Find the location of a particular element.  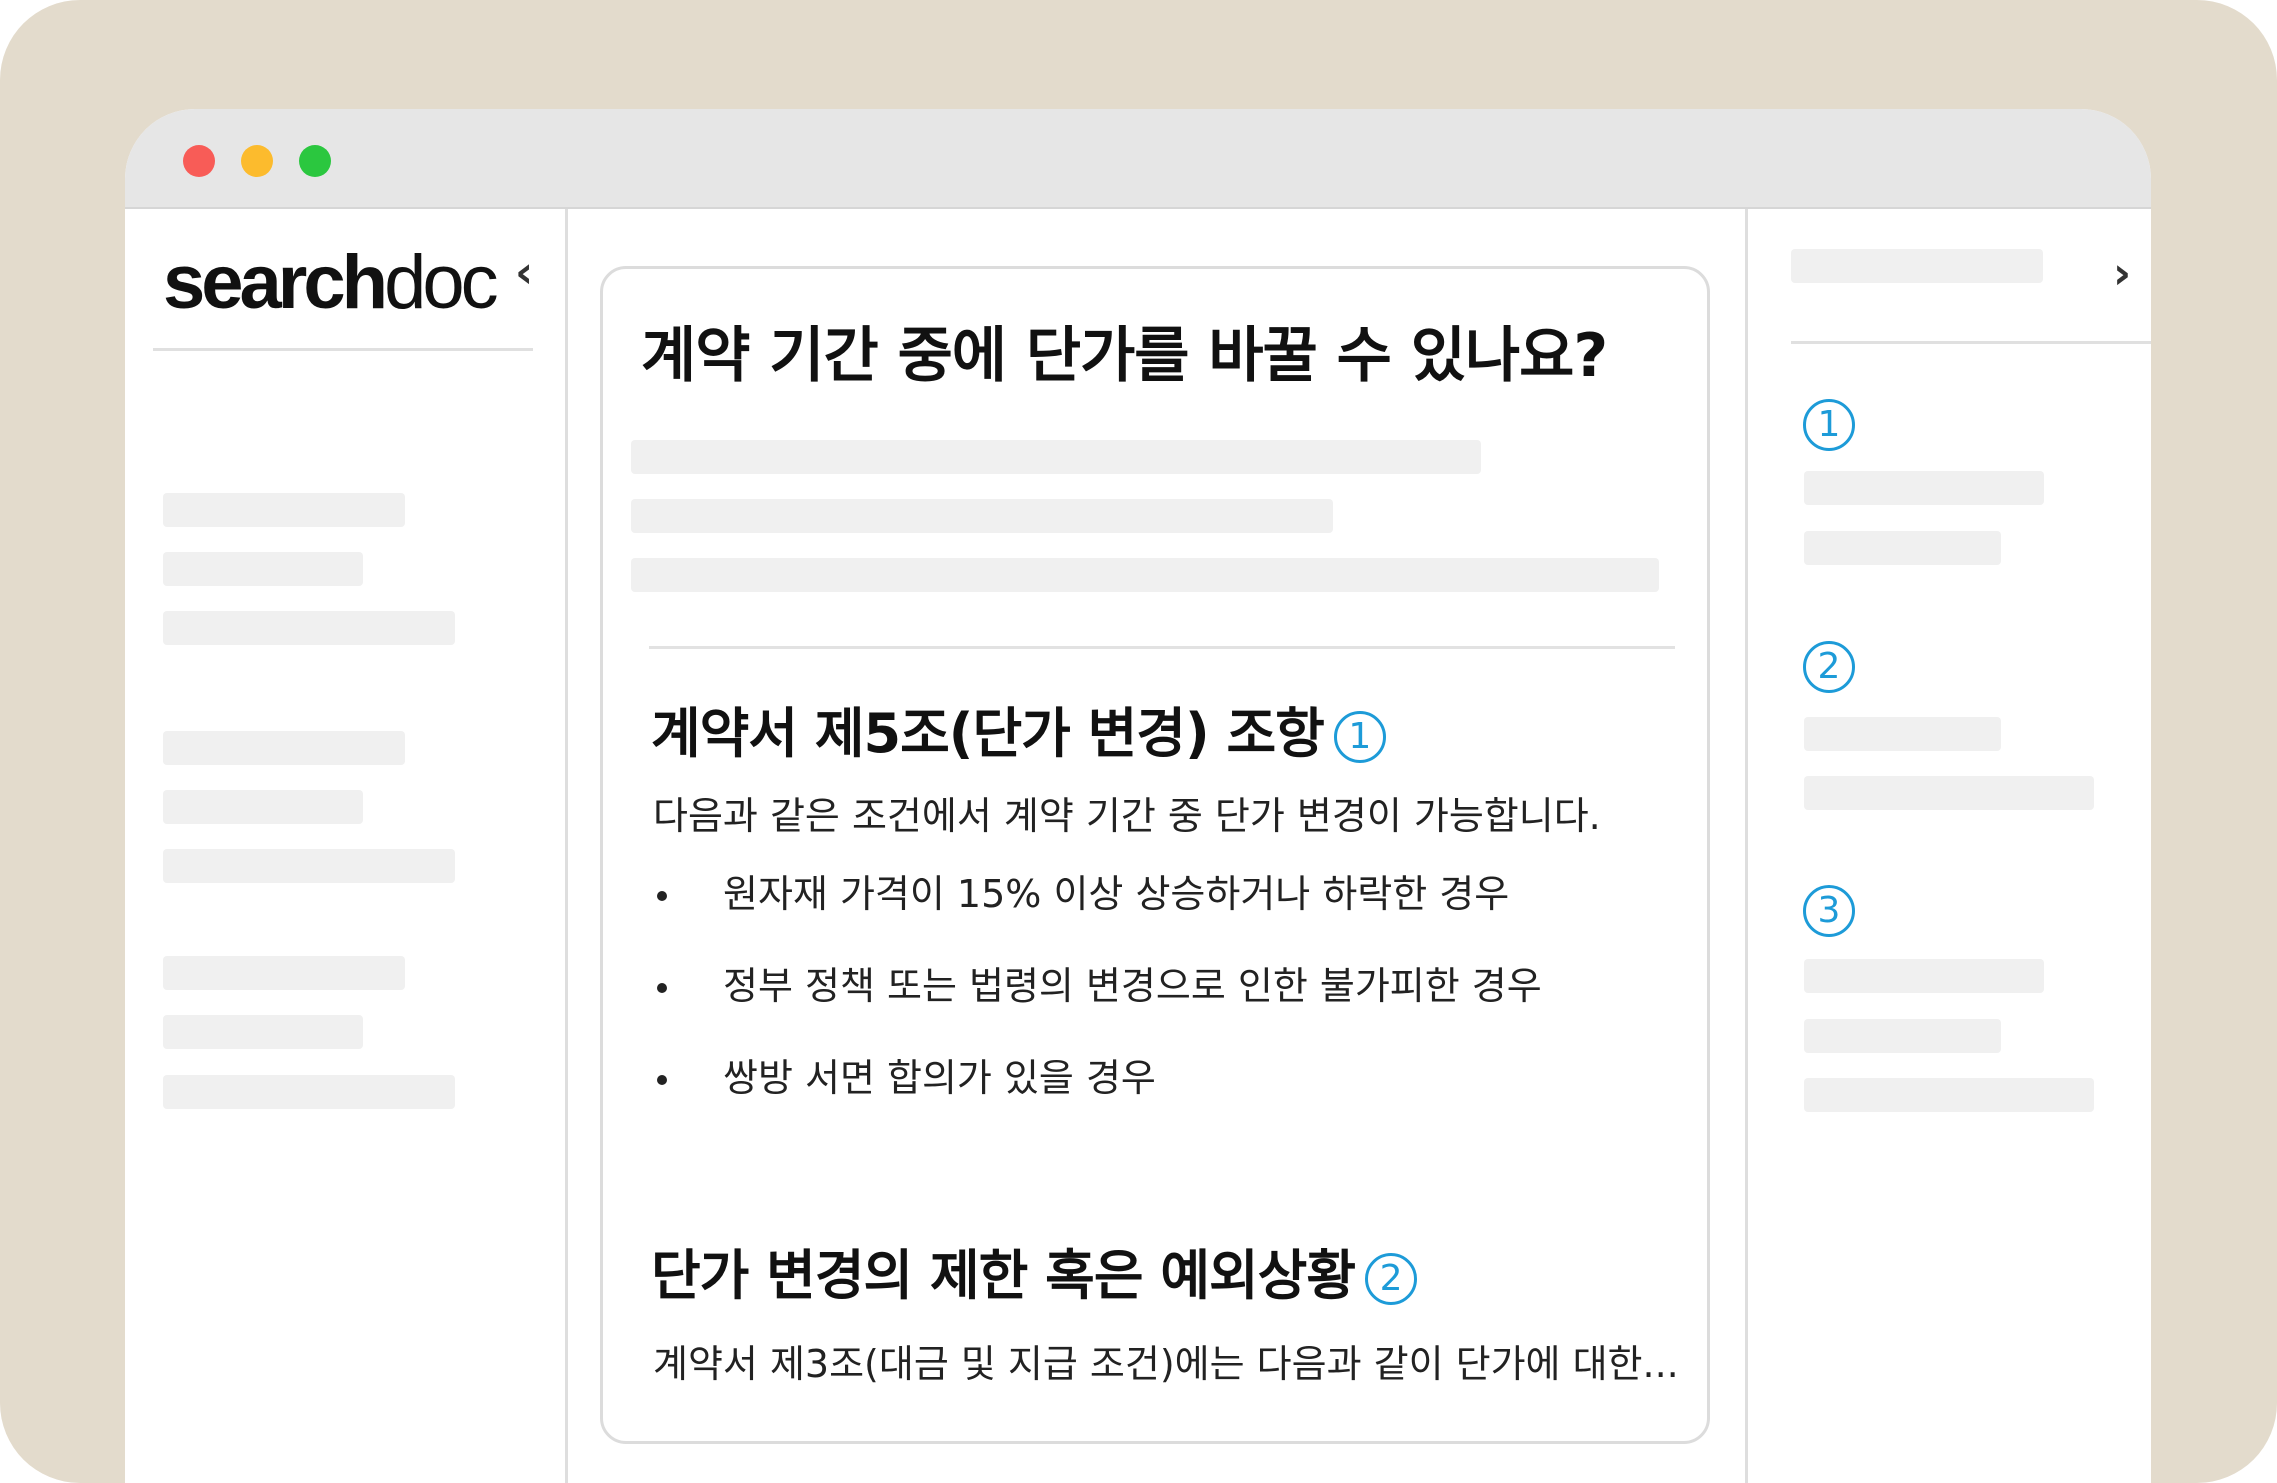

list-item: 정부 정책 또는 법령의 변경으로 인한 불가피한 경우 is located at coordinates (1097, 1009).